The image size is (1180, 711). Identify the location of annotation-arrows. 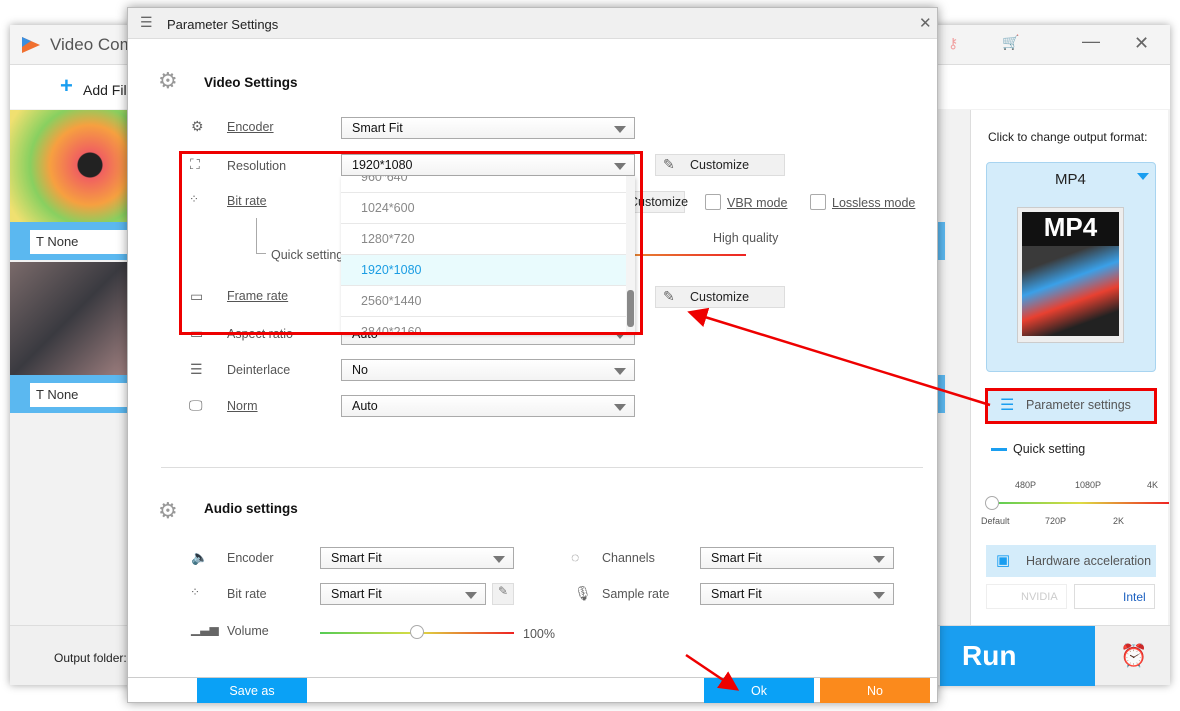
(838, 499).